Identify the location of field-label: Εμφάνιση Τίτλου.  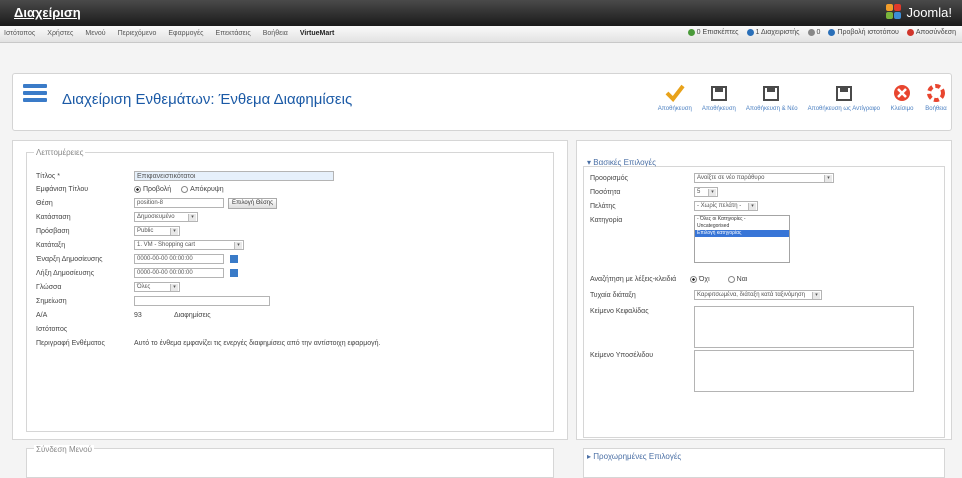
(62, 189).